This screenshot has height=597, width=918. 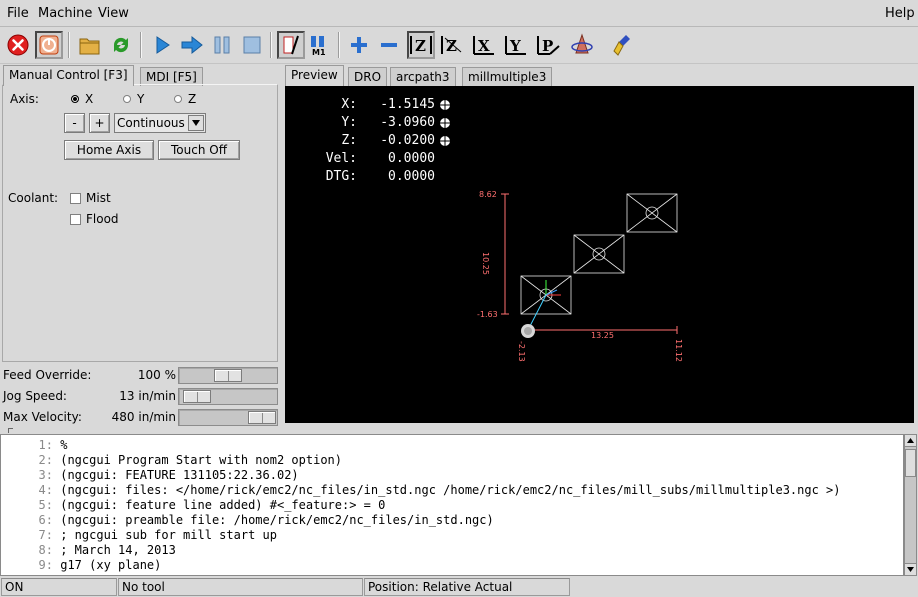 I want to click on gcode-line: 3: (ngcgui: FEATURE 131105:22.36.02), so click(x=150, y=475).